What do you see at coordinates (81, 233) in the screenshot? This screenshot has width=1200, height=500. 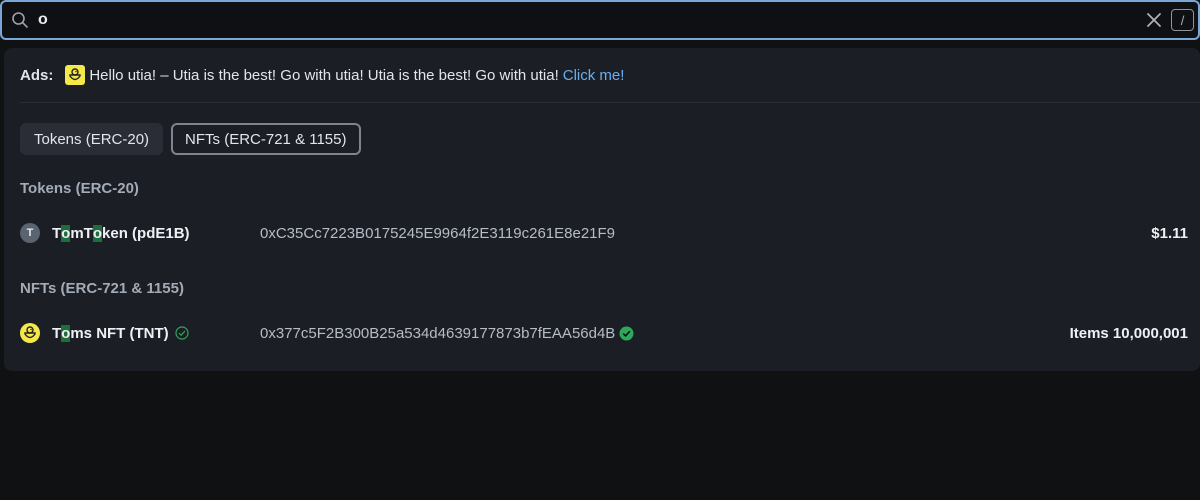 I see `token-name-part: mT` at bounding box center [81, 233].